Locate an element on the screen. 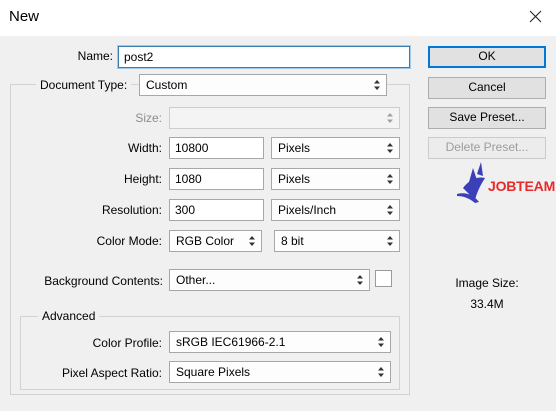 The image size is (556, 411). height-unit-select: Pixels is located at coordinates (335, 179).